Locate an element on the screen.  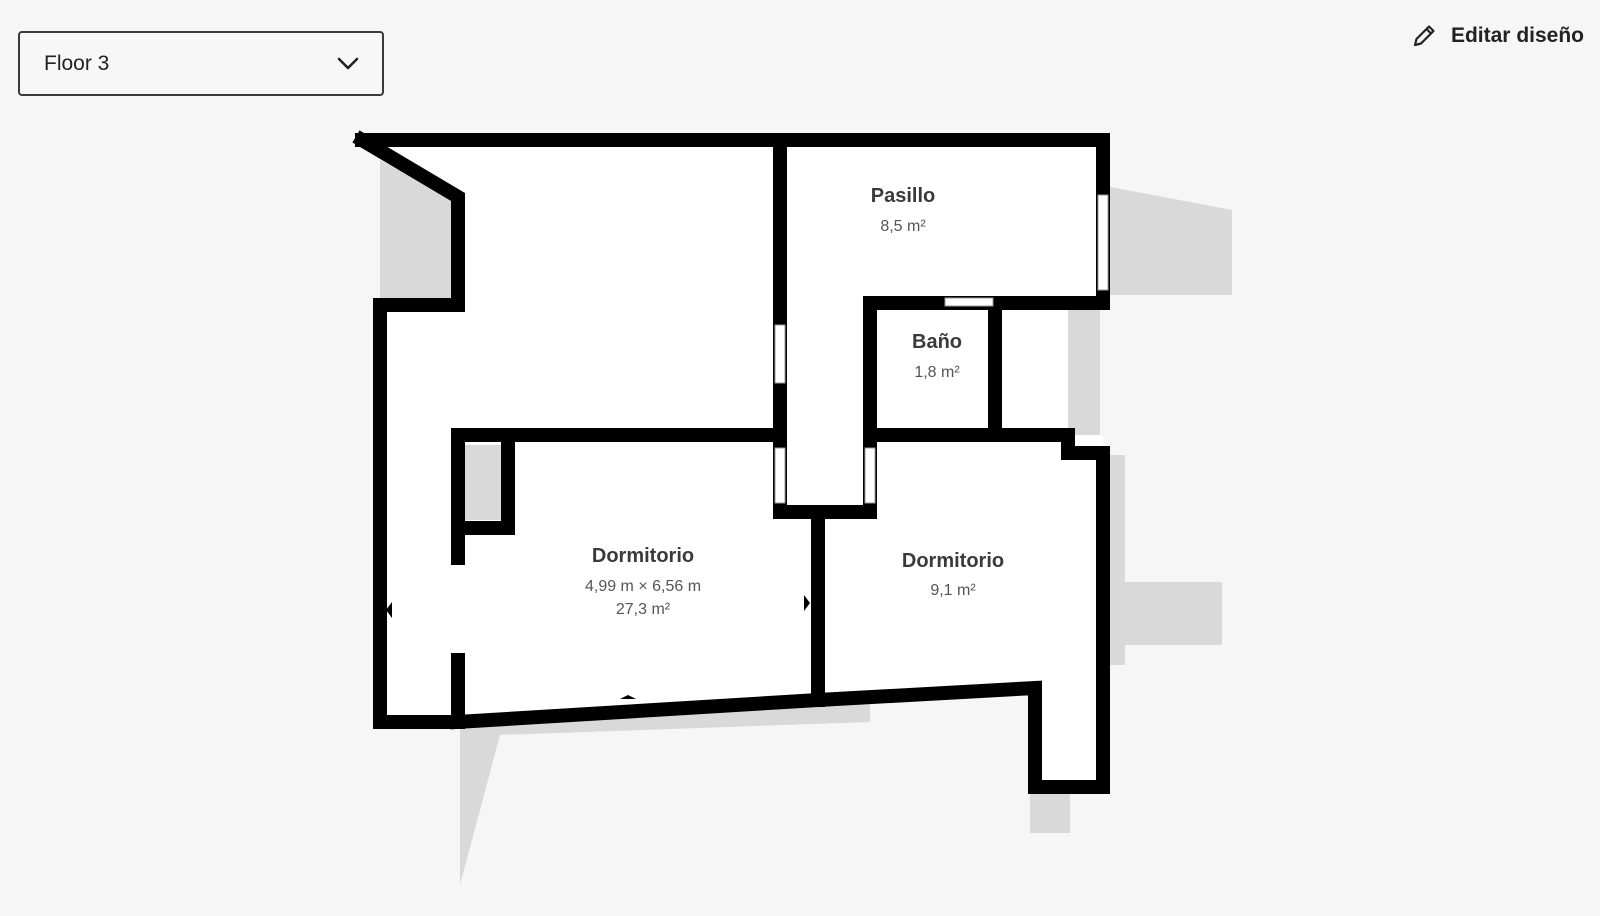
svg-text: Baño is located at coordinates (937, 342).